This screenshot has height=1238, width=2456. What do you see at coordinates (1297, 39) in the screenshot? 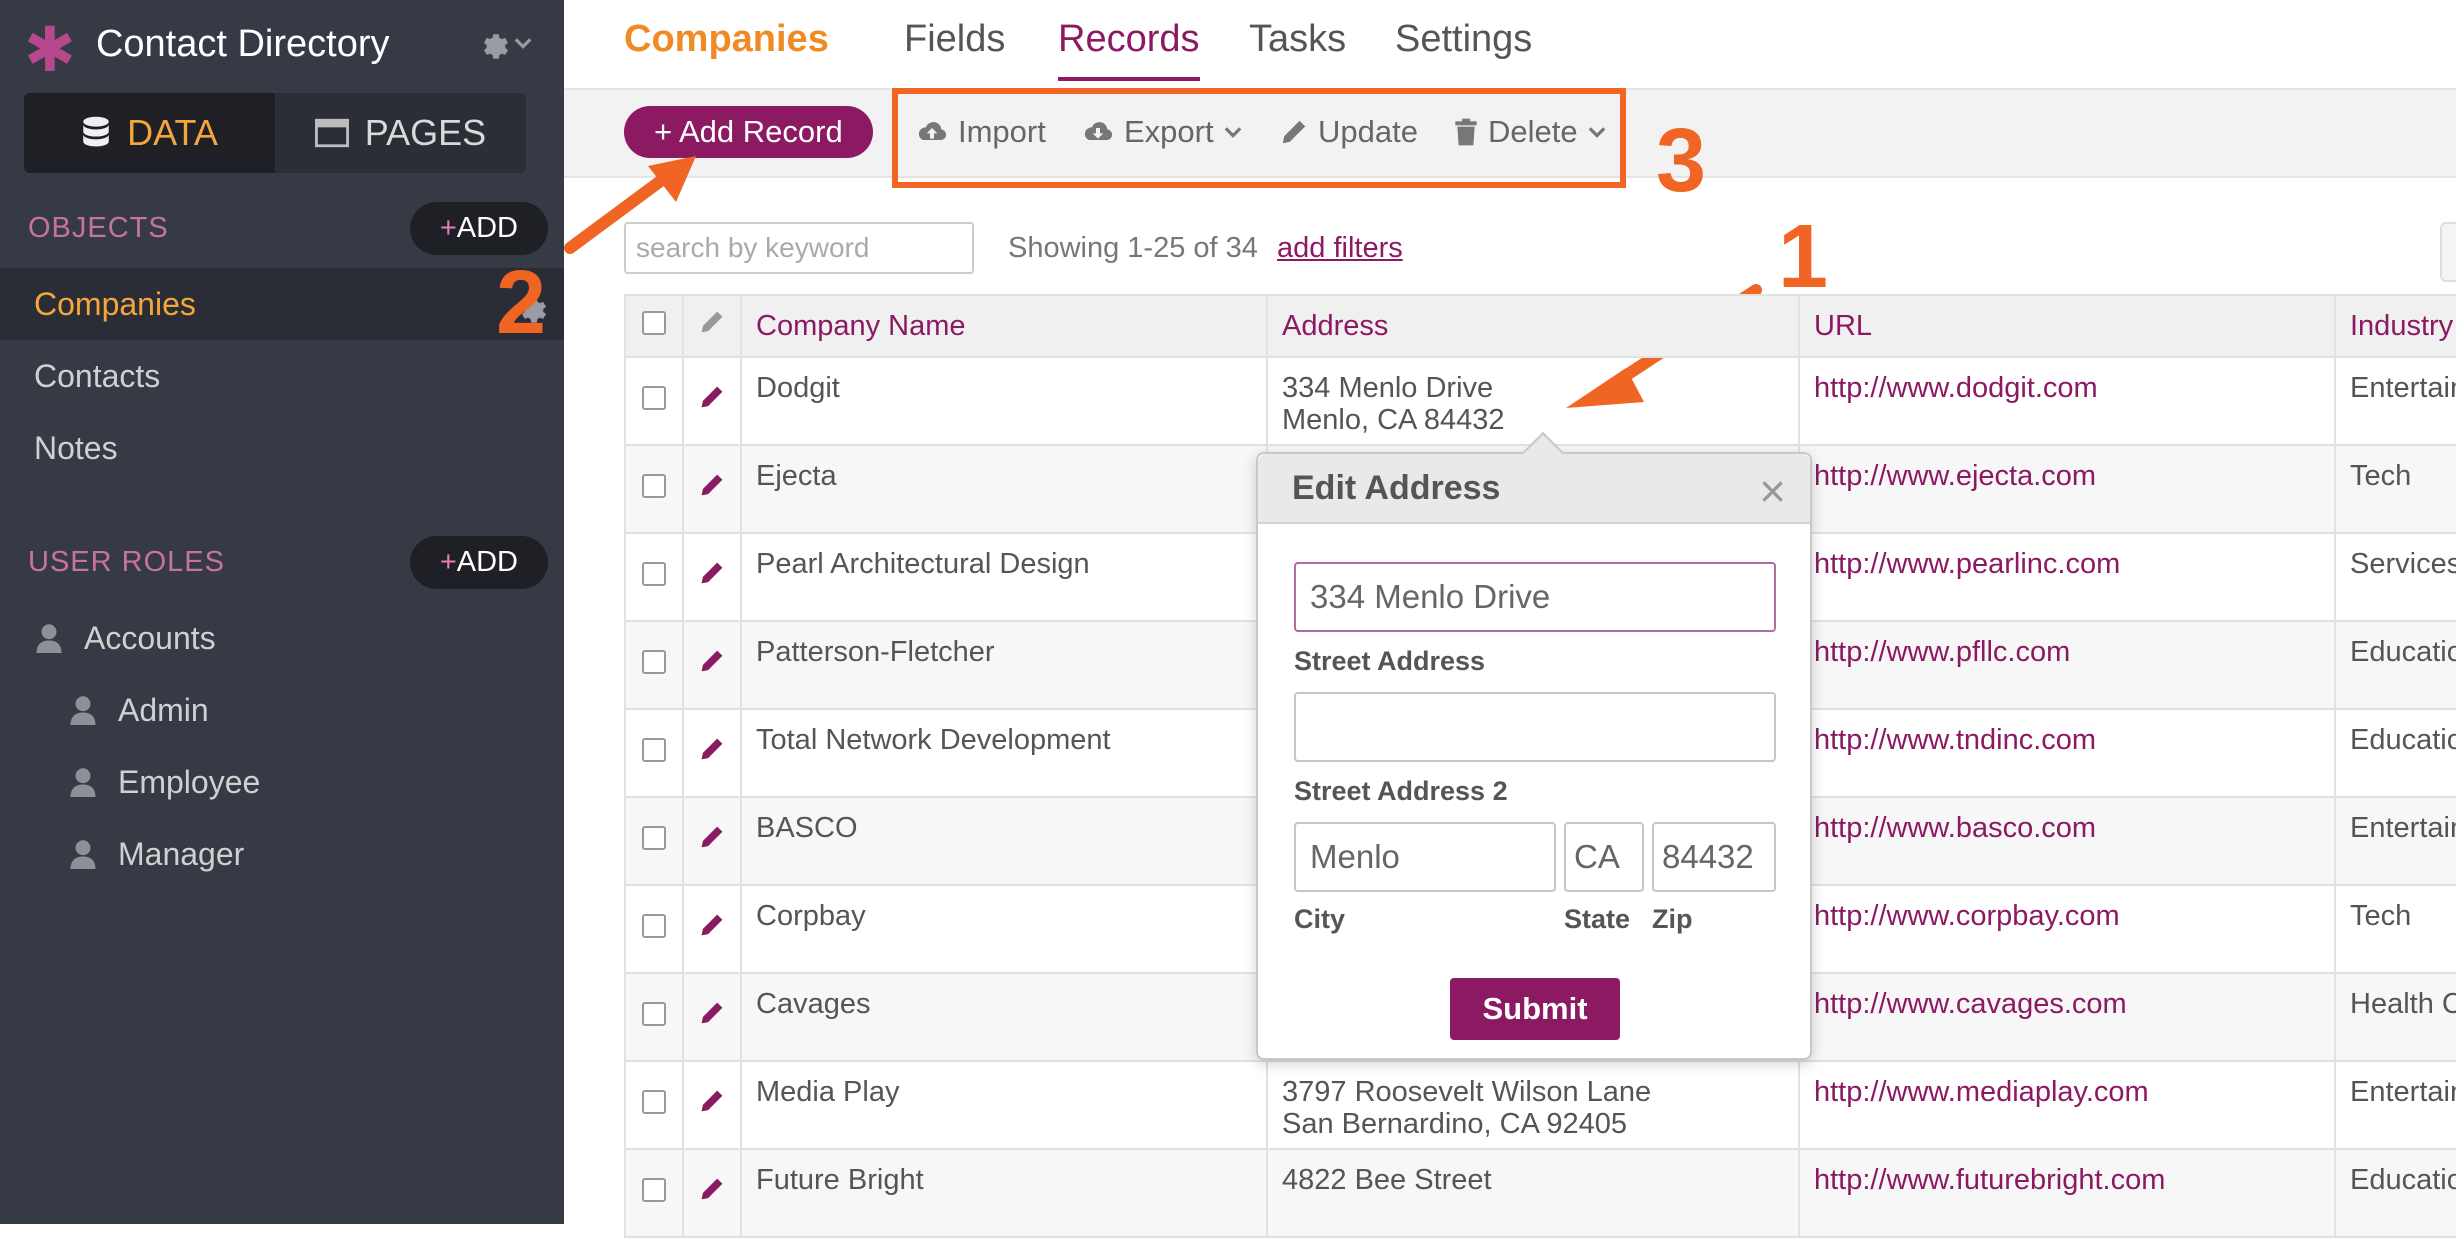
I see `tab-tasks: Tasks` at bounding box center [1297, 39].